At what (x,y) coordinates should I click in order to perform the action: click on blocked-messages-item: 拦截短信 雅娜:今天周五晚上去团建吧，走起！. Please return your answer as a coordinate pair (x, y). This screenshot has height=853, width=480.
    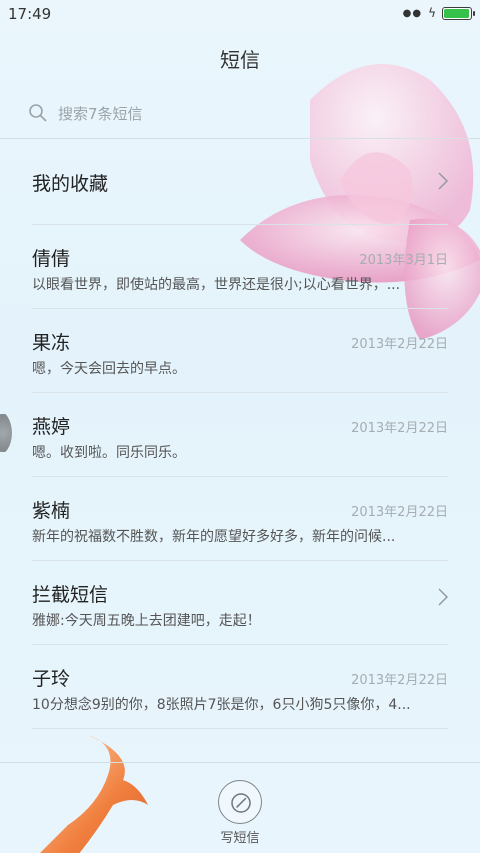
    Looking at the image, I should click on (240, 602).